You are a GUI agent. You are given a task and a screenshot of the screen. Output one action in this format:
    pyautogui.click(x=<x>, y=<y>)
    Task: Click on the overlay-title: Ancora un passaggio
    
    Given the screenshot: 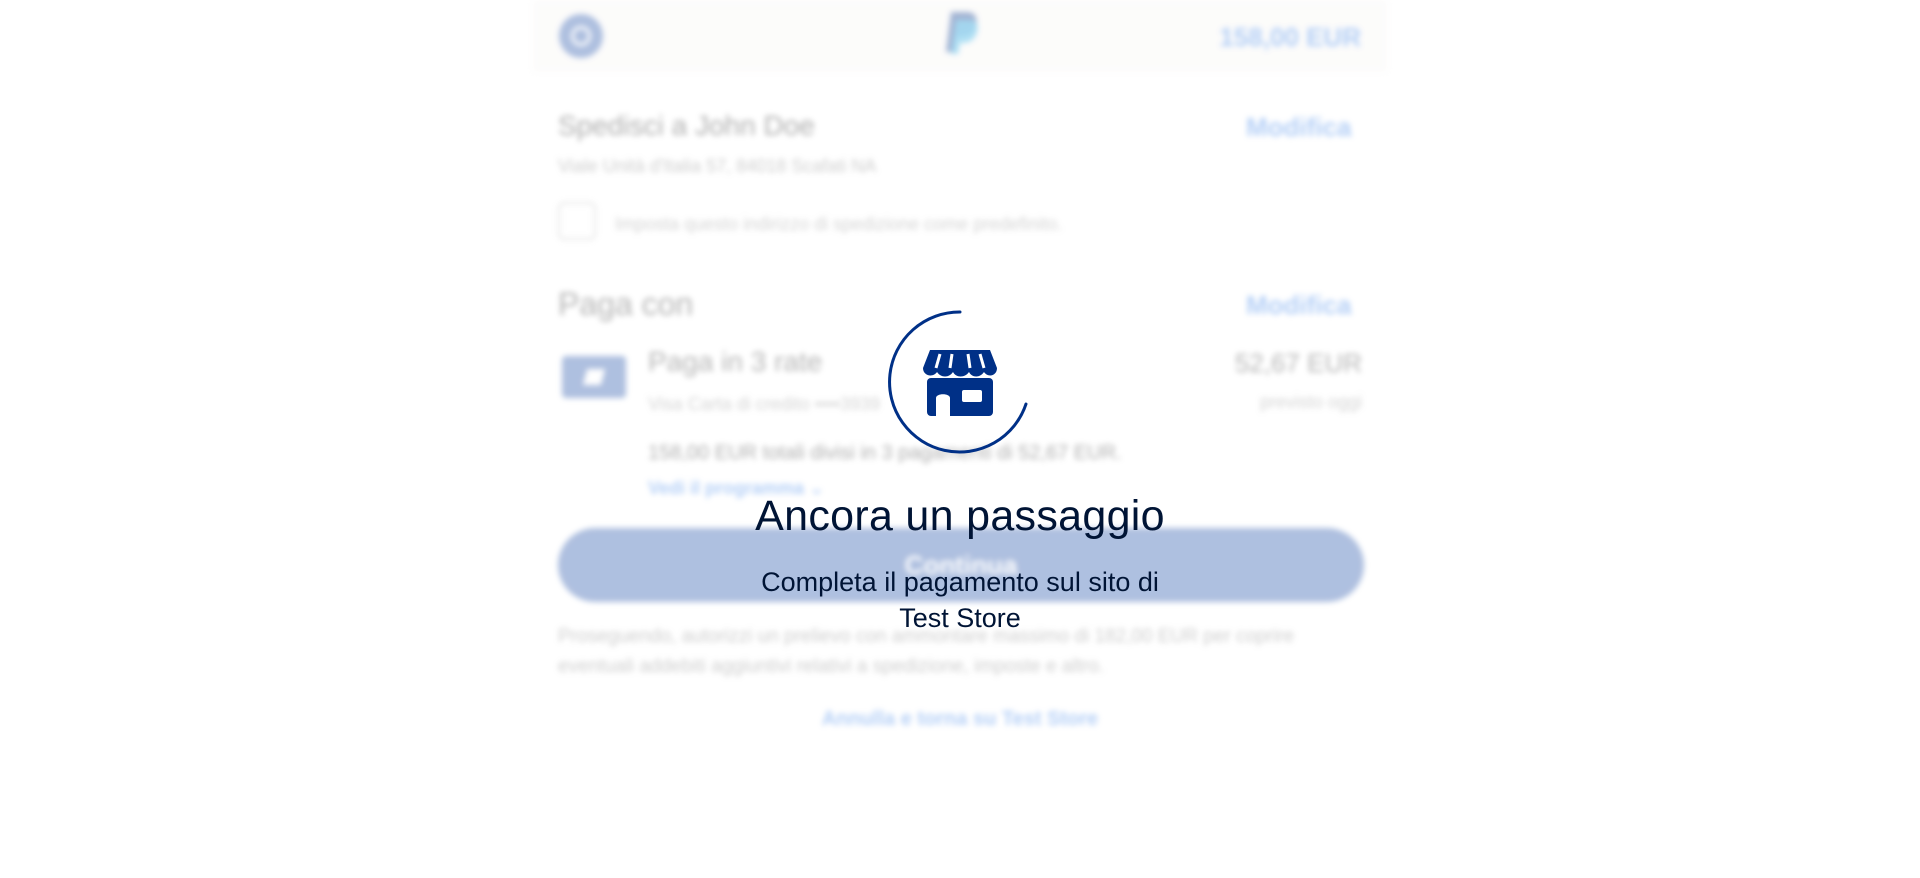 What is the action you would take?
    pyautogui.click(x=960, y=516)
    